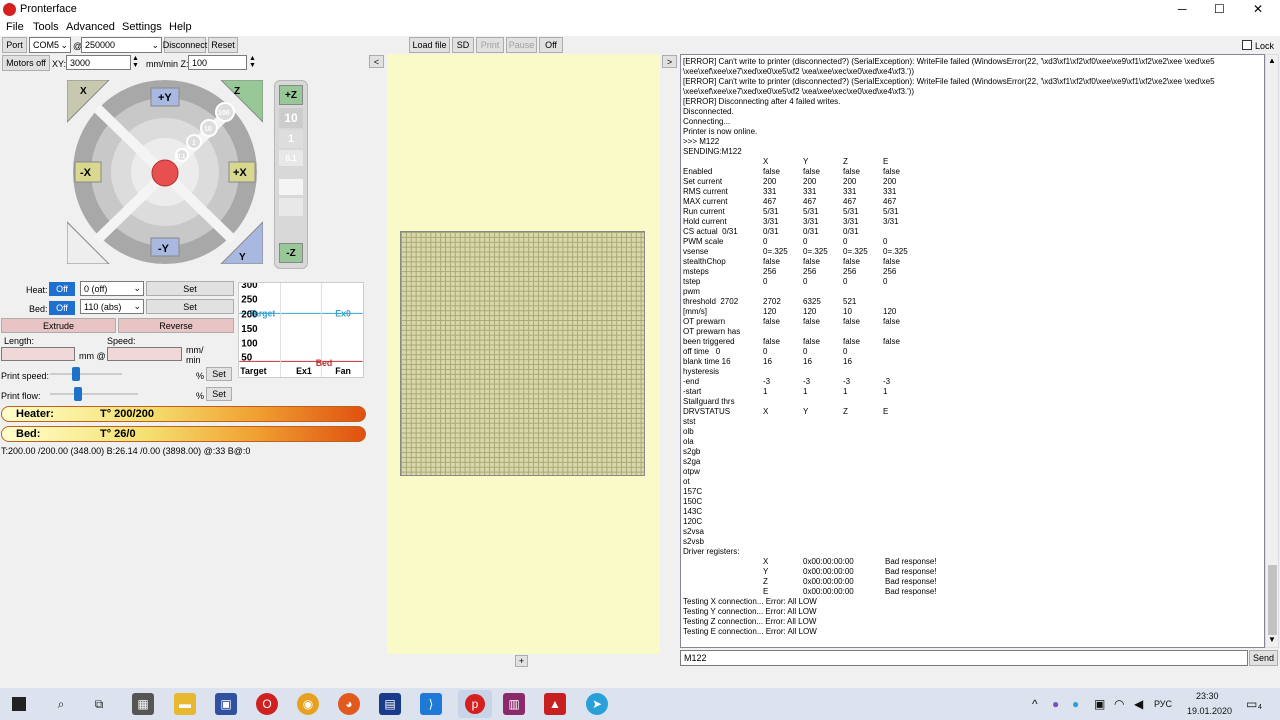  Describe the element at coordinates (267, 704) in the screenshot. I see `opera-icon: O` at that location.